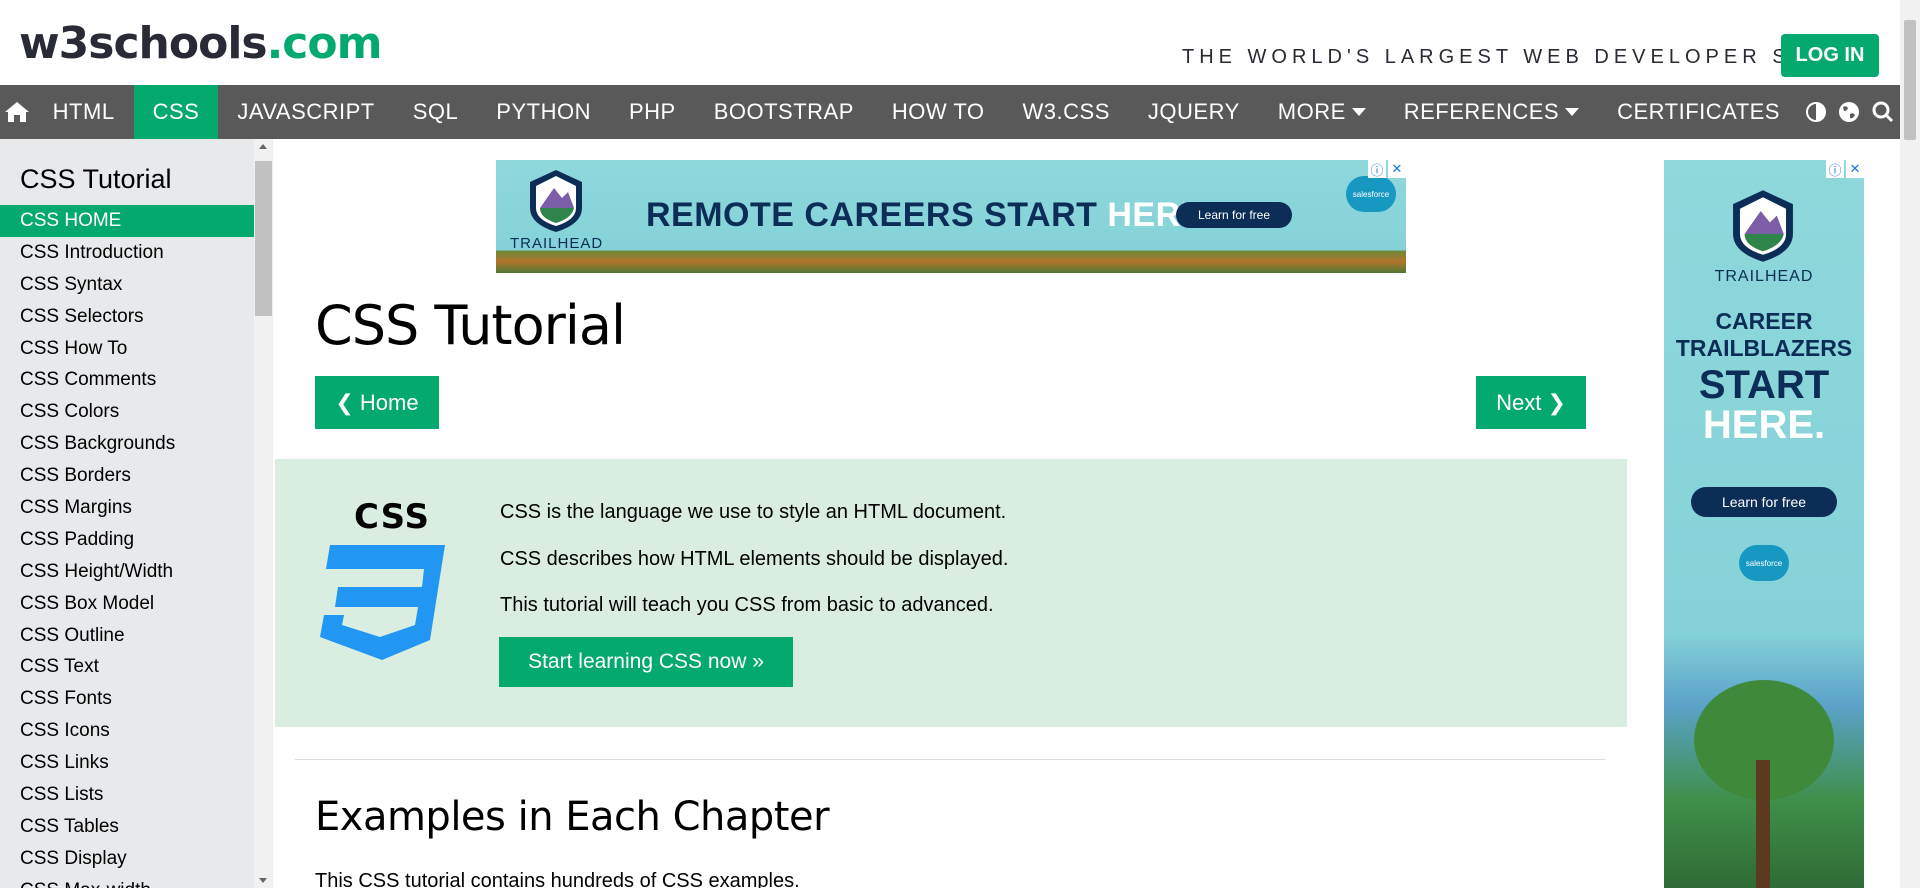 This screenshot has height=888, width=1920. Describe the element at coordinates (127, 827) in the screenshot. I see `sidebar-item-css-tables: CSS Tables` at that location.